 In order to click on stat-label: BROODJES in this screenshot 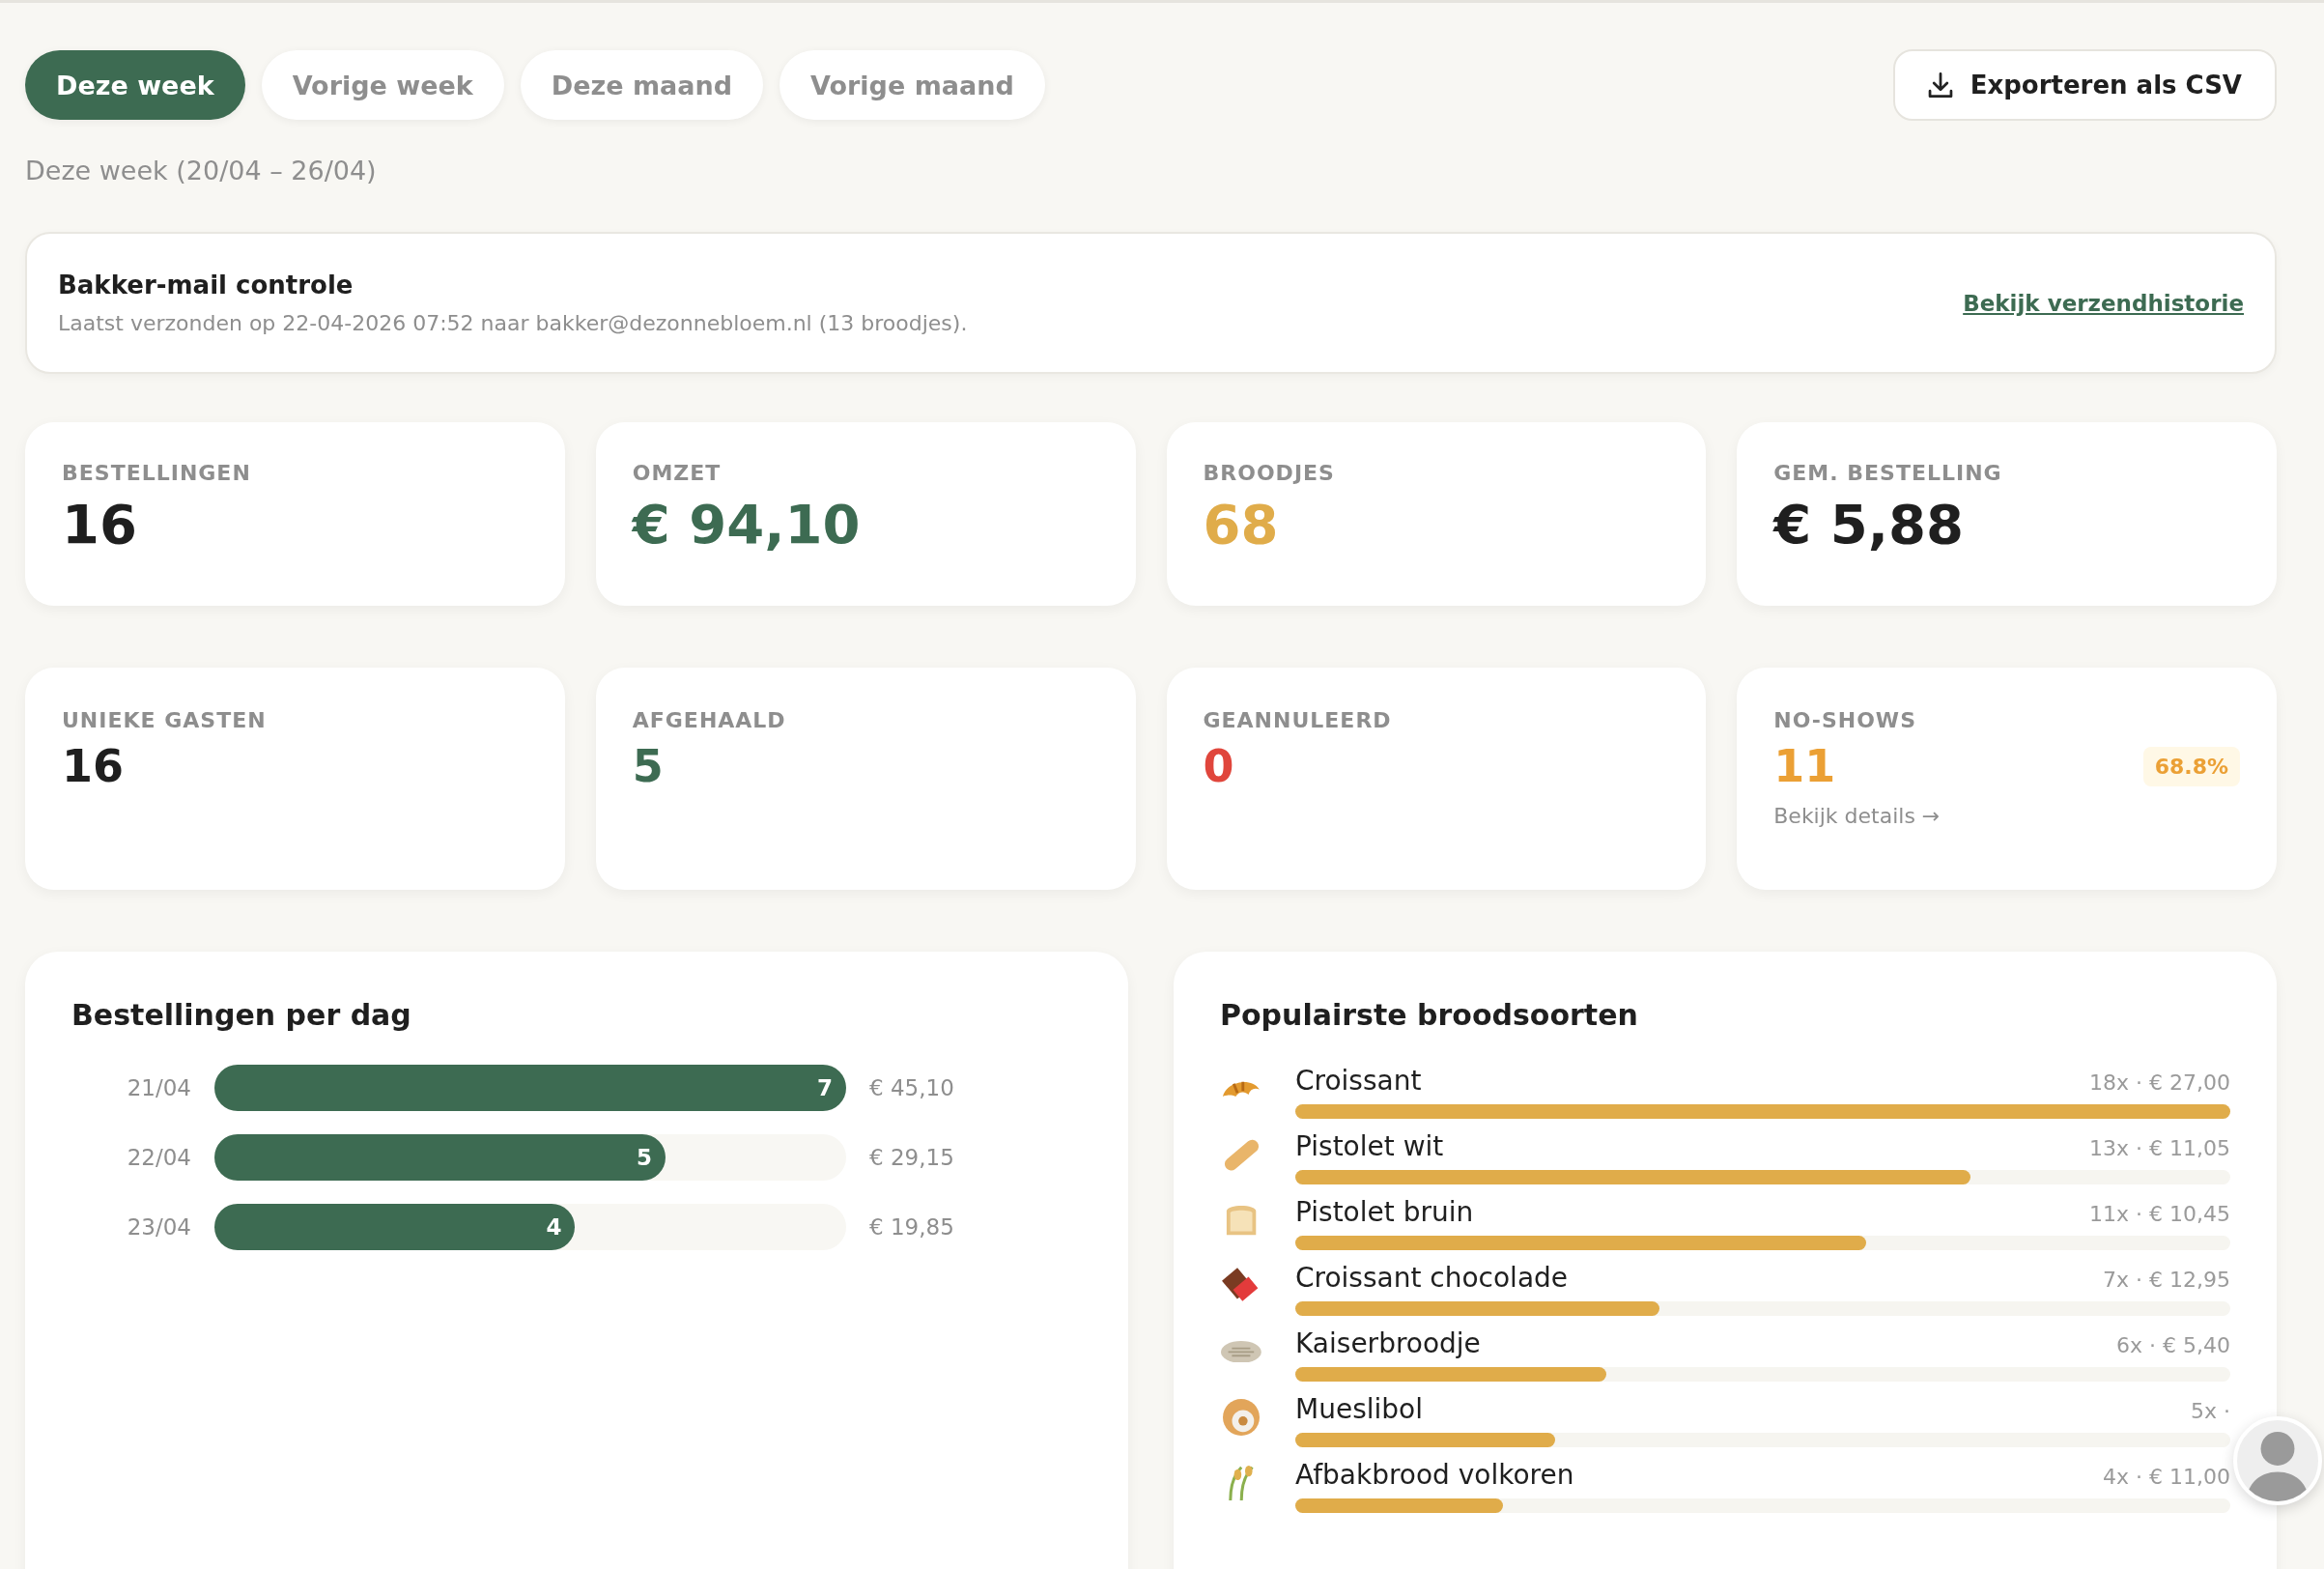, I will do `click(1269, 473)`.